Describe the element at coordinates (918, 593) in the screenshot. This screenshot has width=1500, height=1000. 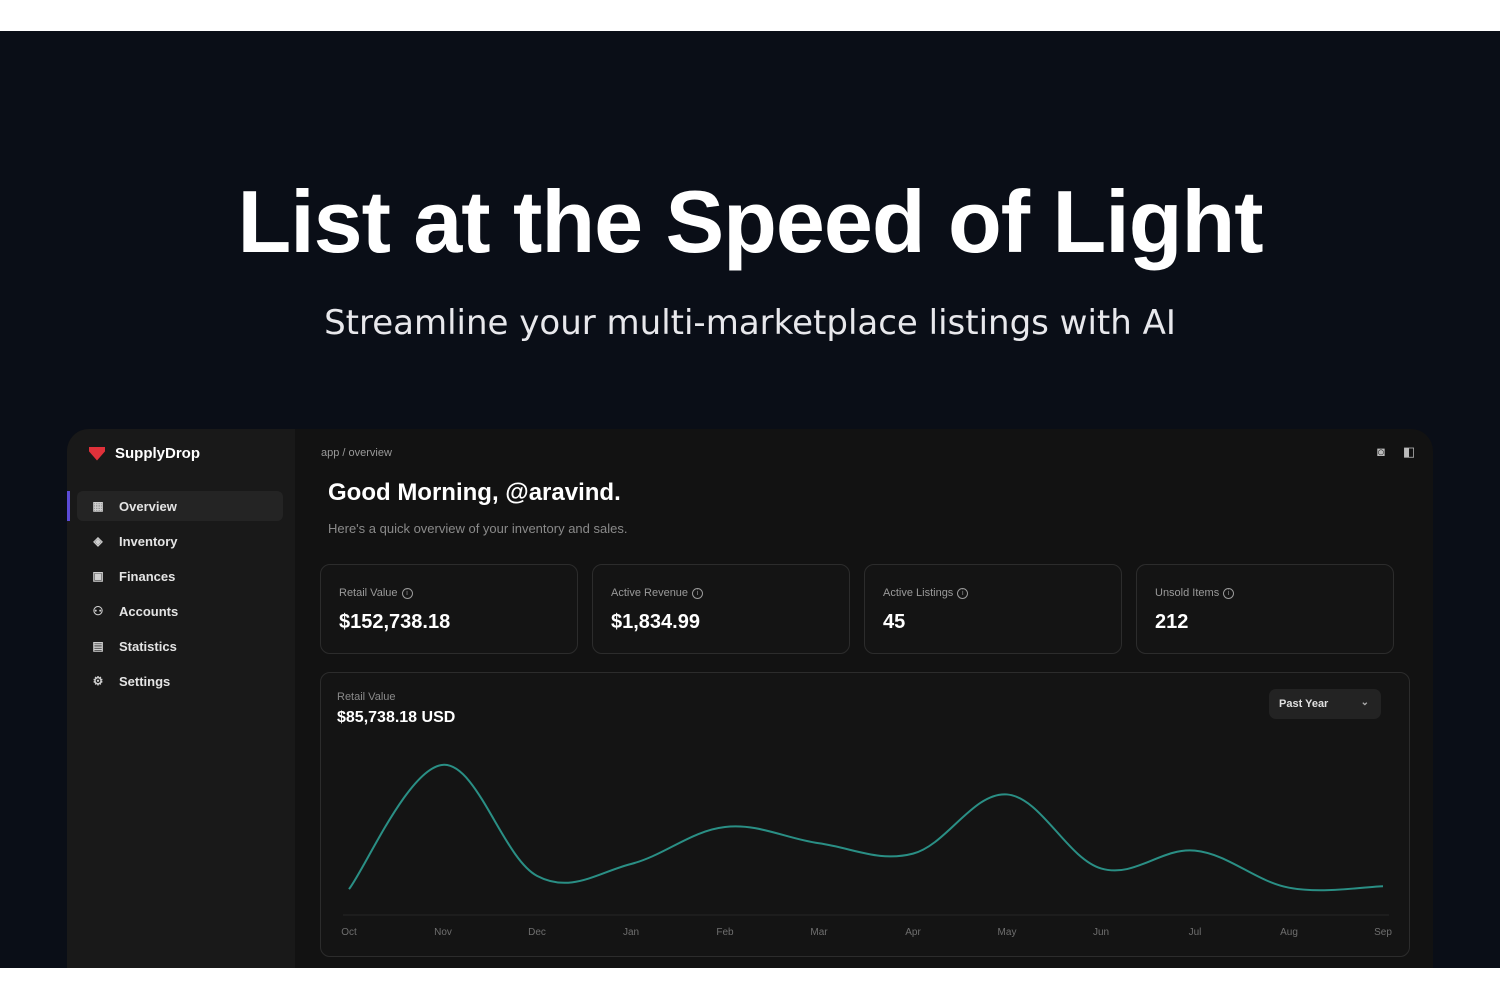
I see `stat-card-label: Active Listings` at that location.